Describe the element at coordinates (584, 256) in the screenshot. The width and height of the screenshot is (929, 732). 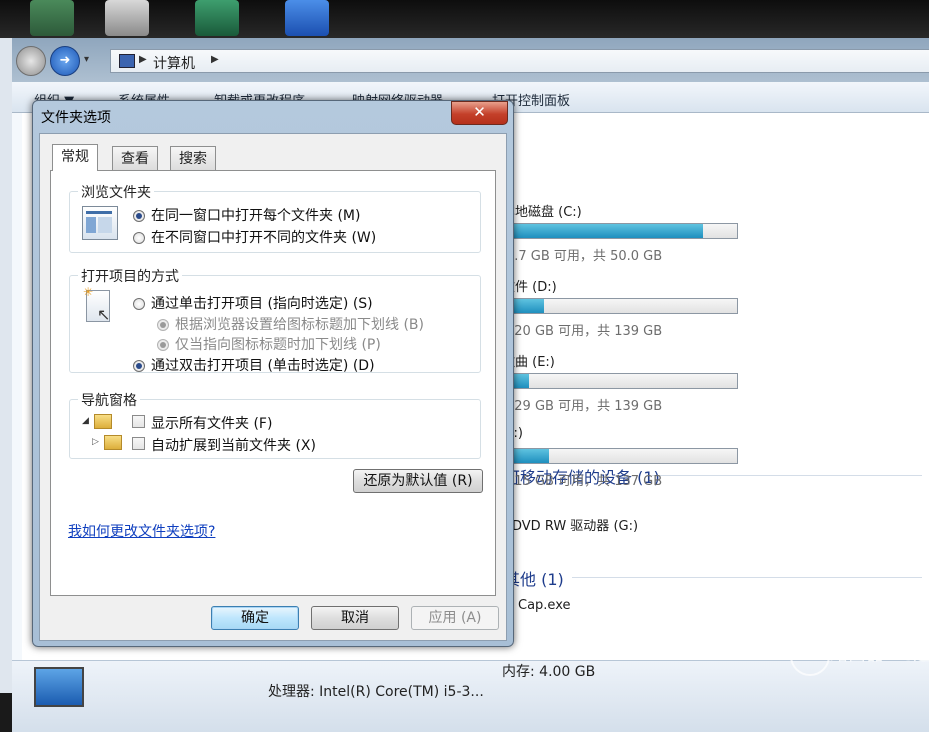
I see `drive-free-space: 7.7 GB 可用，共 50.0 GB` at that location.